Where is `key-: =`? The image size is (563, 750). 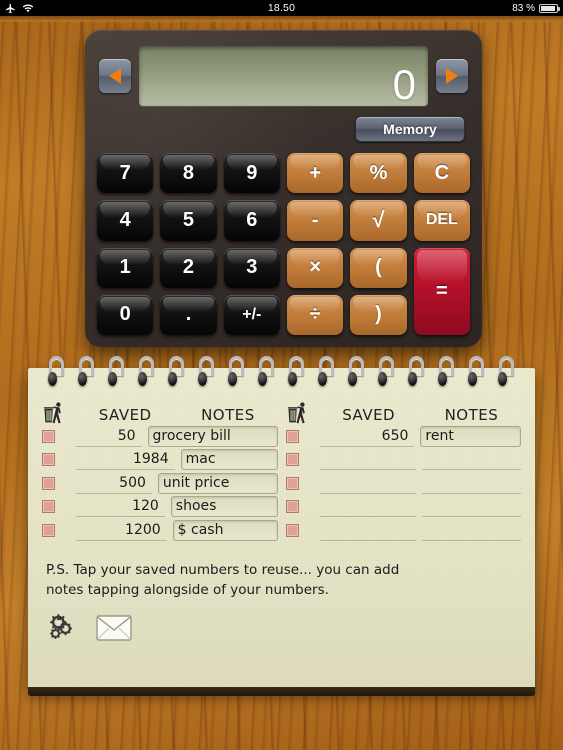
key-: = is located at coordinates (441, 291).